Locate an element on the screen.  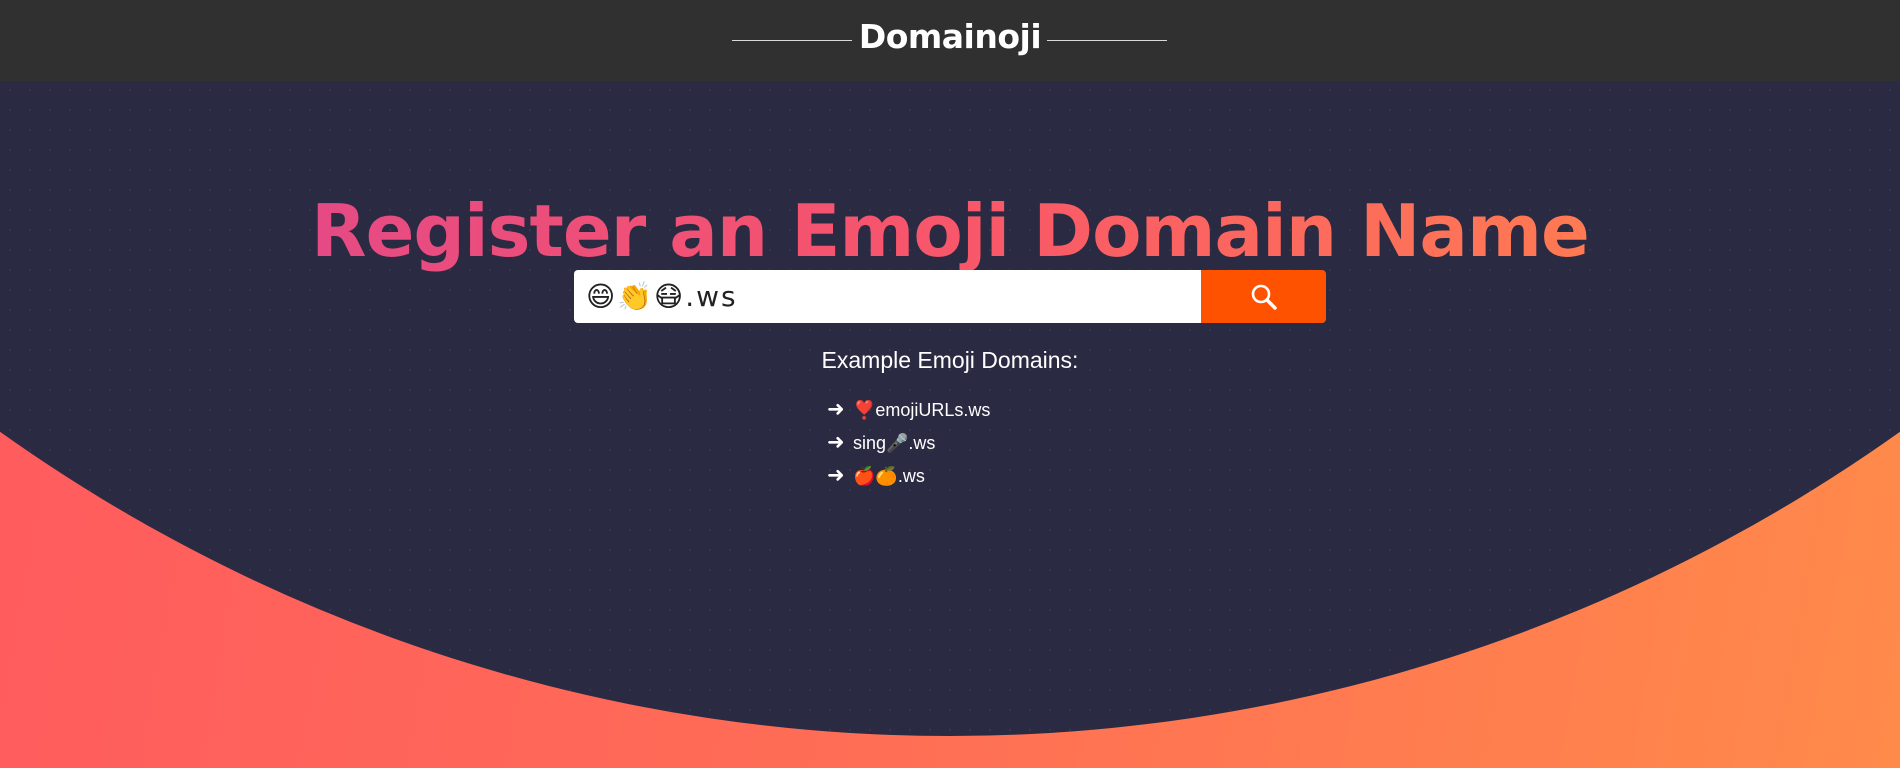
page-title-text: Register an Emoji Domain Name is located at coordinates (950, 231).